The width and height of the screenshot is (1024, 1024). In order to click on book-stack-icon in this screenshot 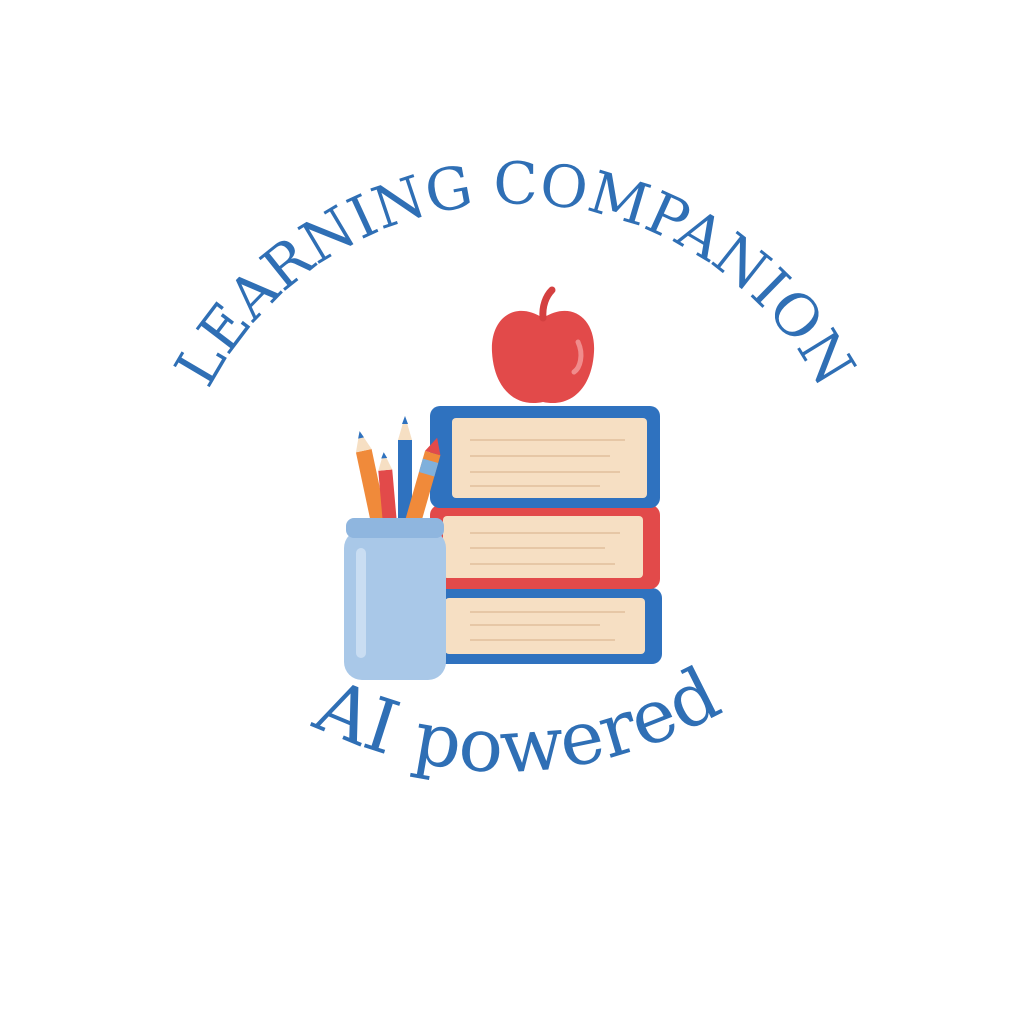, I will do `click(546, 535)`.